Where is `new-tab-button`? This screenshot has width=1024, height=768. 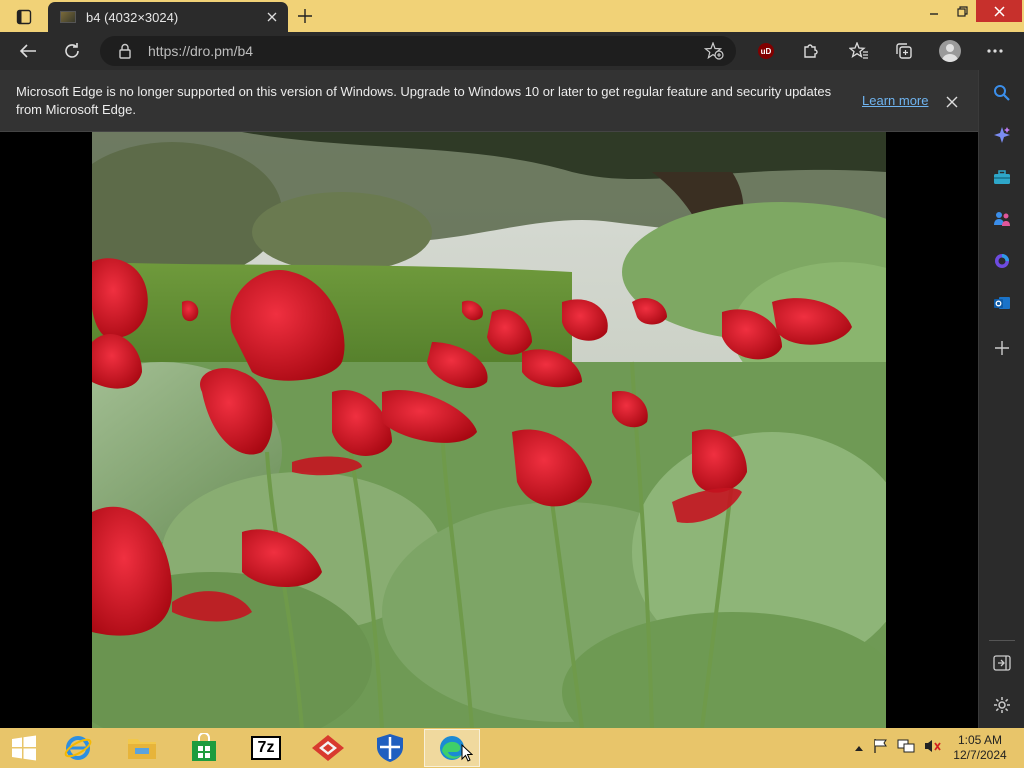
new-tab-button is located at coordinates (305, 16).